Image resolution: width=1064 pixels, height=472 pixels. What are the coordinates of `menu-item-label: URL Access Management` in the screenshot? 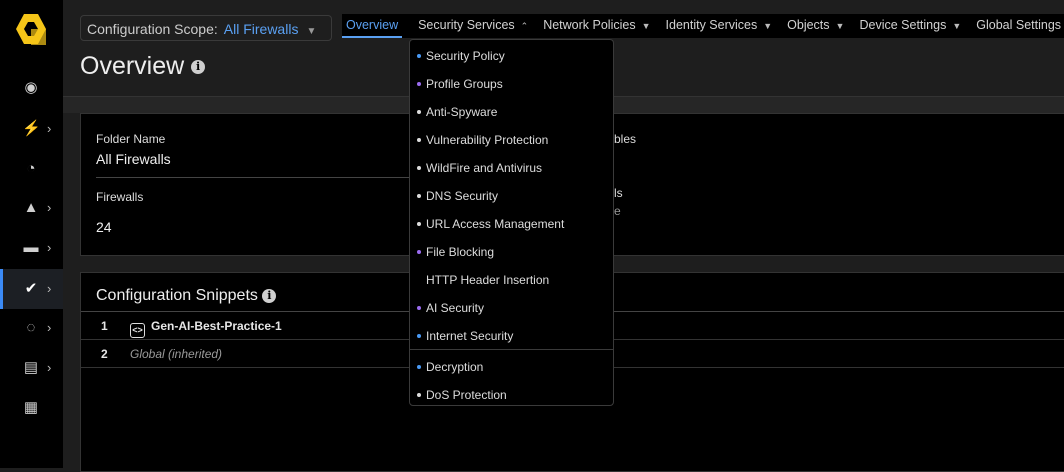 It's located at (495, 224).